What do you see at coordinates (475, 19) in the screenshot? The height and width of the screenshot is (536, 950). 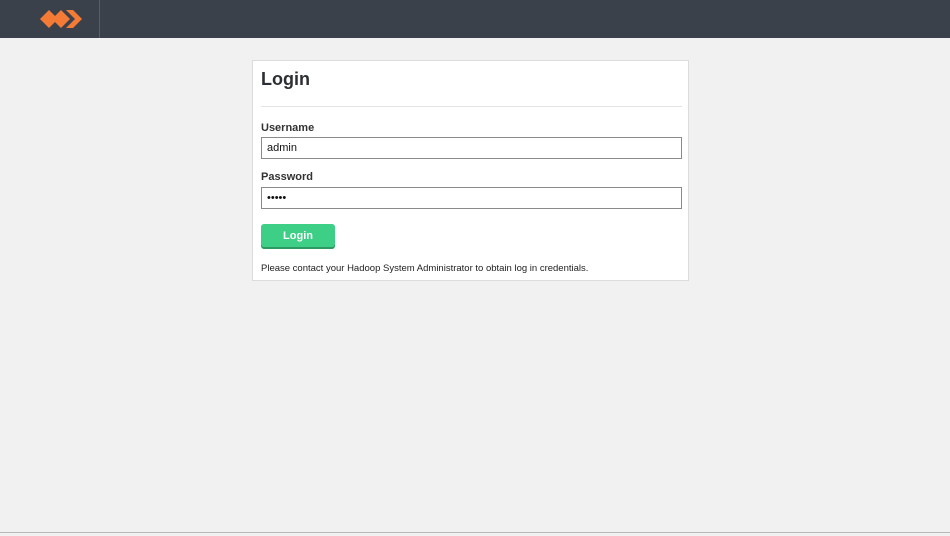 I see `top-navigation-bar` at bounding box center [475, 19].